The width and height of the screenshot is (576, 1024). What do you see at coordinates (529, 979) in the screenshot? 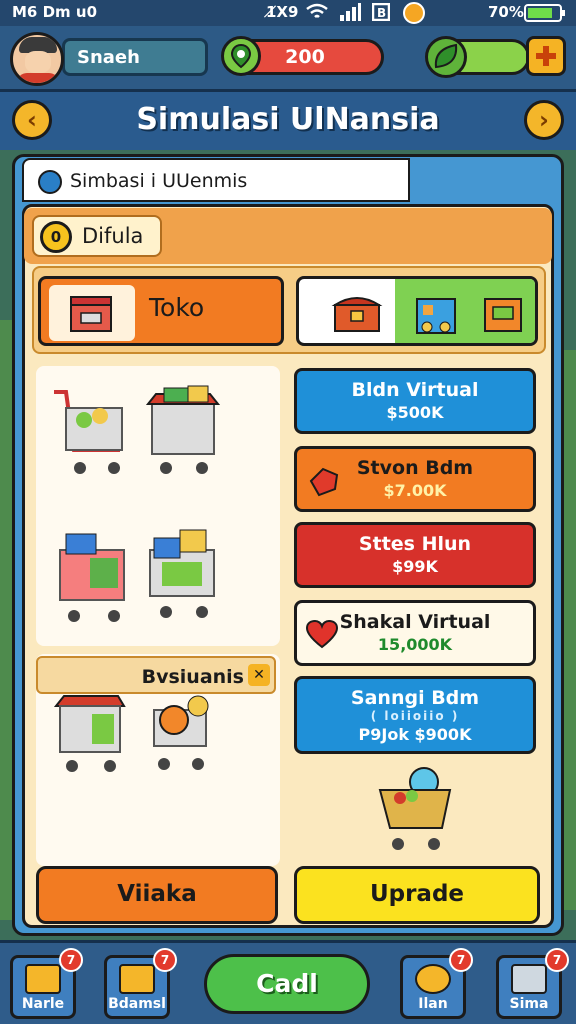
I see `tools-icon` at bounding box center [529, 979].